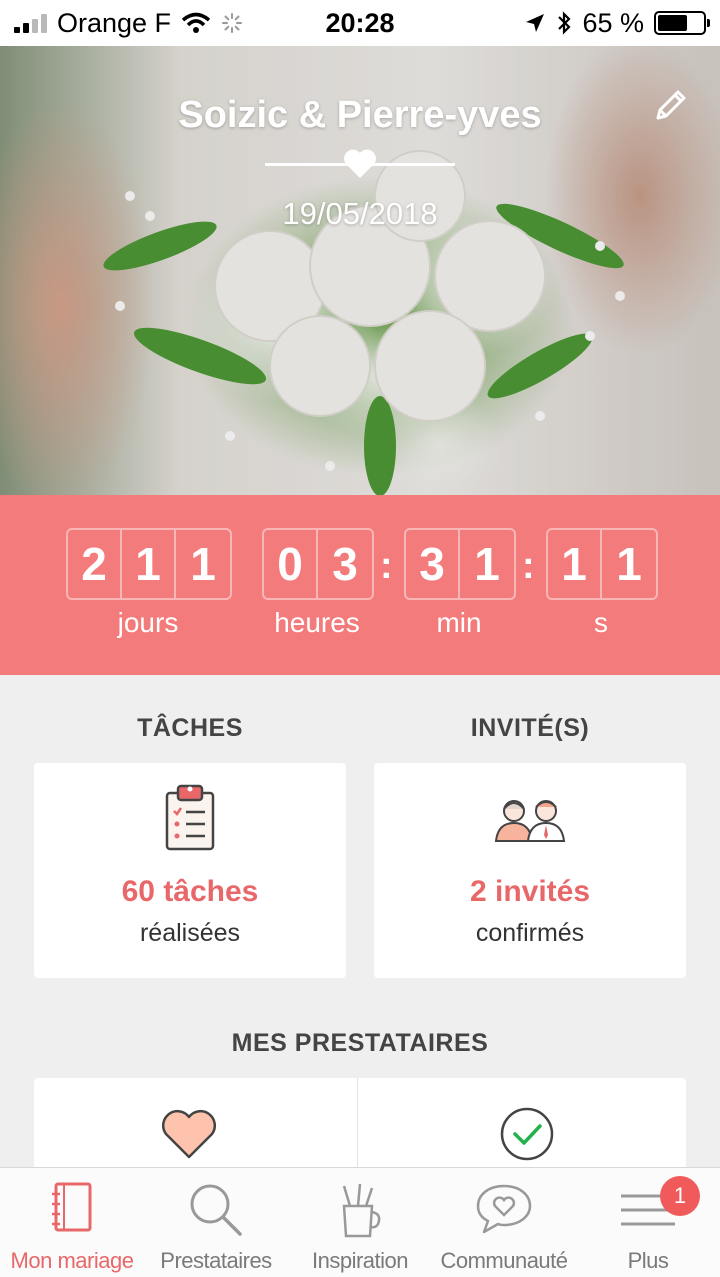  I want to click on hours-digit: 3, so click(345, 564).